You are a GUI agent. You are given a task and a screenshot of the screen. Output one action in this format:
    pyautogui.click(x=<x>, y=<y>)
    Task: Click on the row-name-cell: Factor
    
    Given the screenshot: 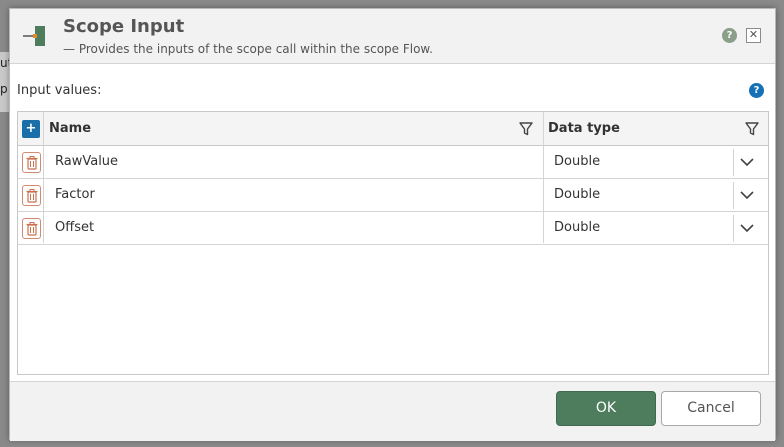 What is the action you would take?
    pyautogui.click(x=75, y=194)
    